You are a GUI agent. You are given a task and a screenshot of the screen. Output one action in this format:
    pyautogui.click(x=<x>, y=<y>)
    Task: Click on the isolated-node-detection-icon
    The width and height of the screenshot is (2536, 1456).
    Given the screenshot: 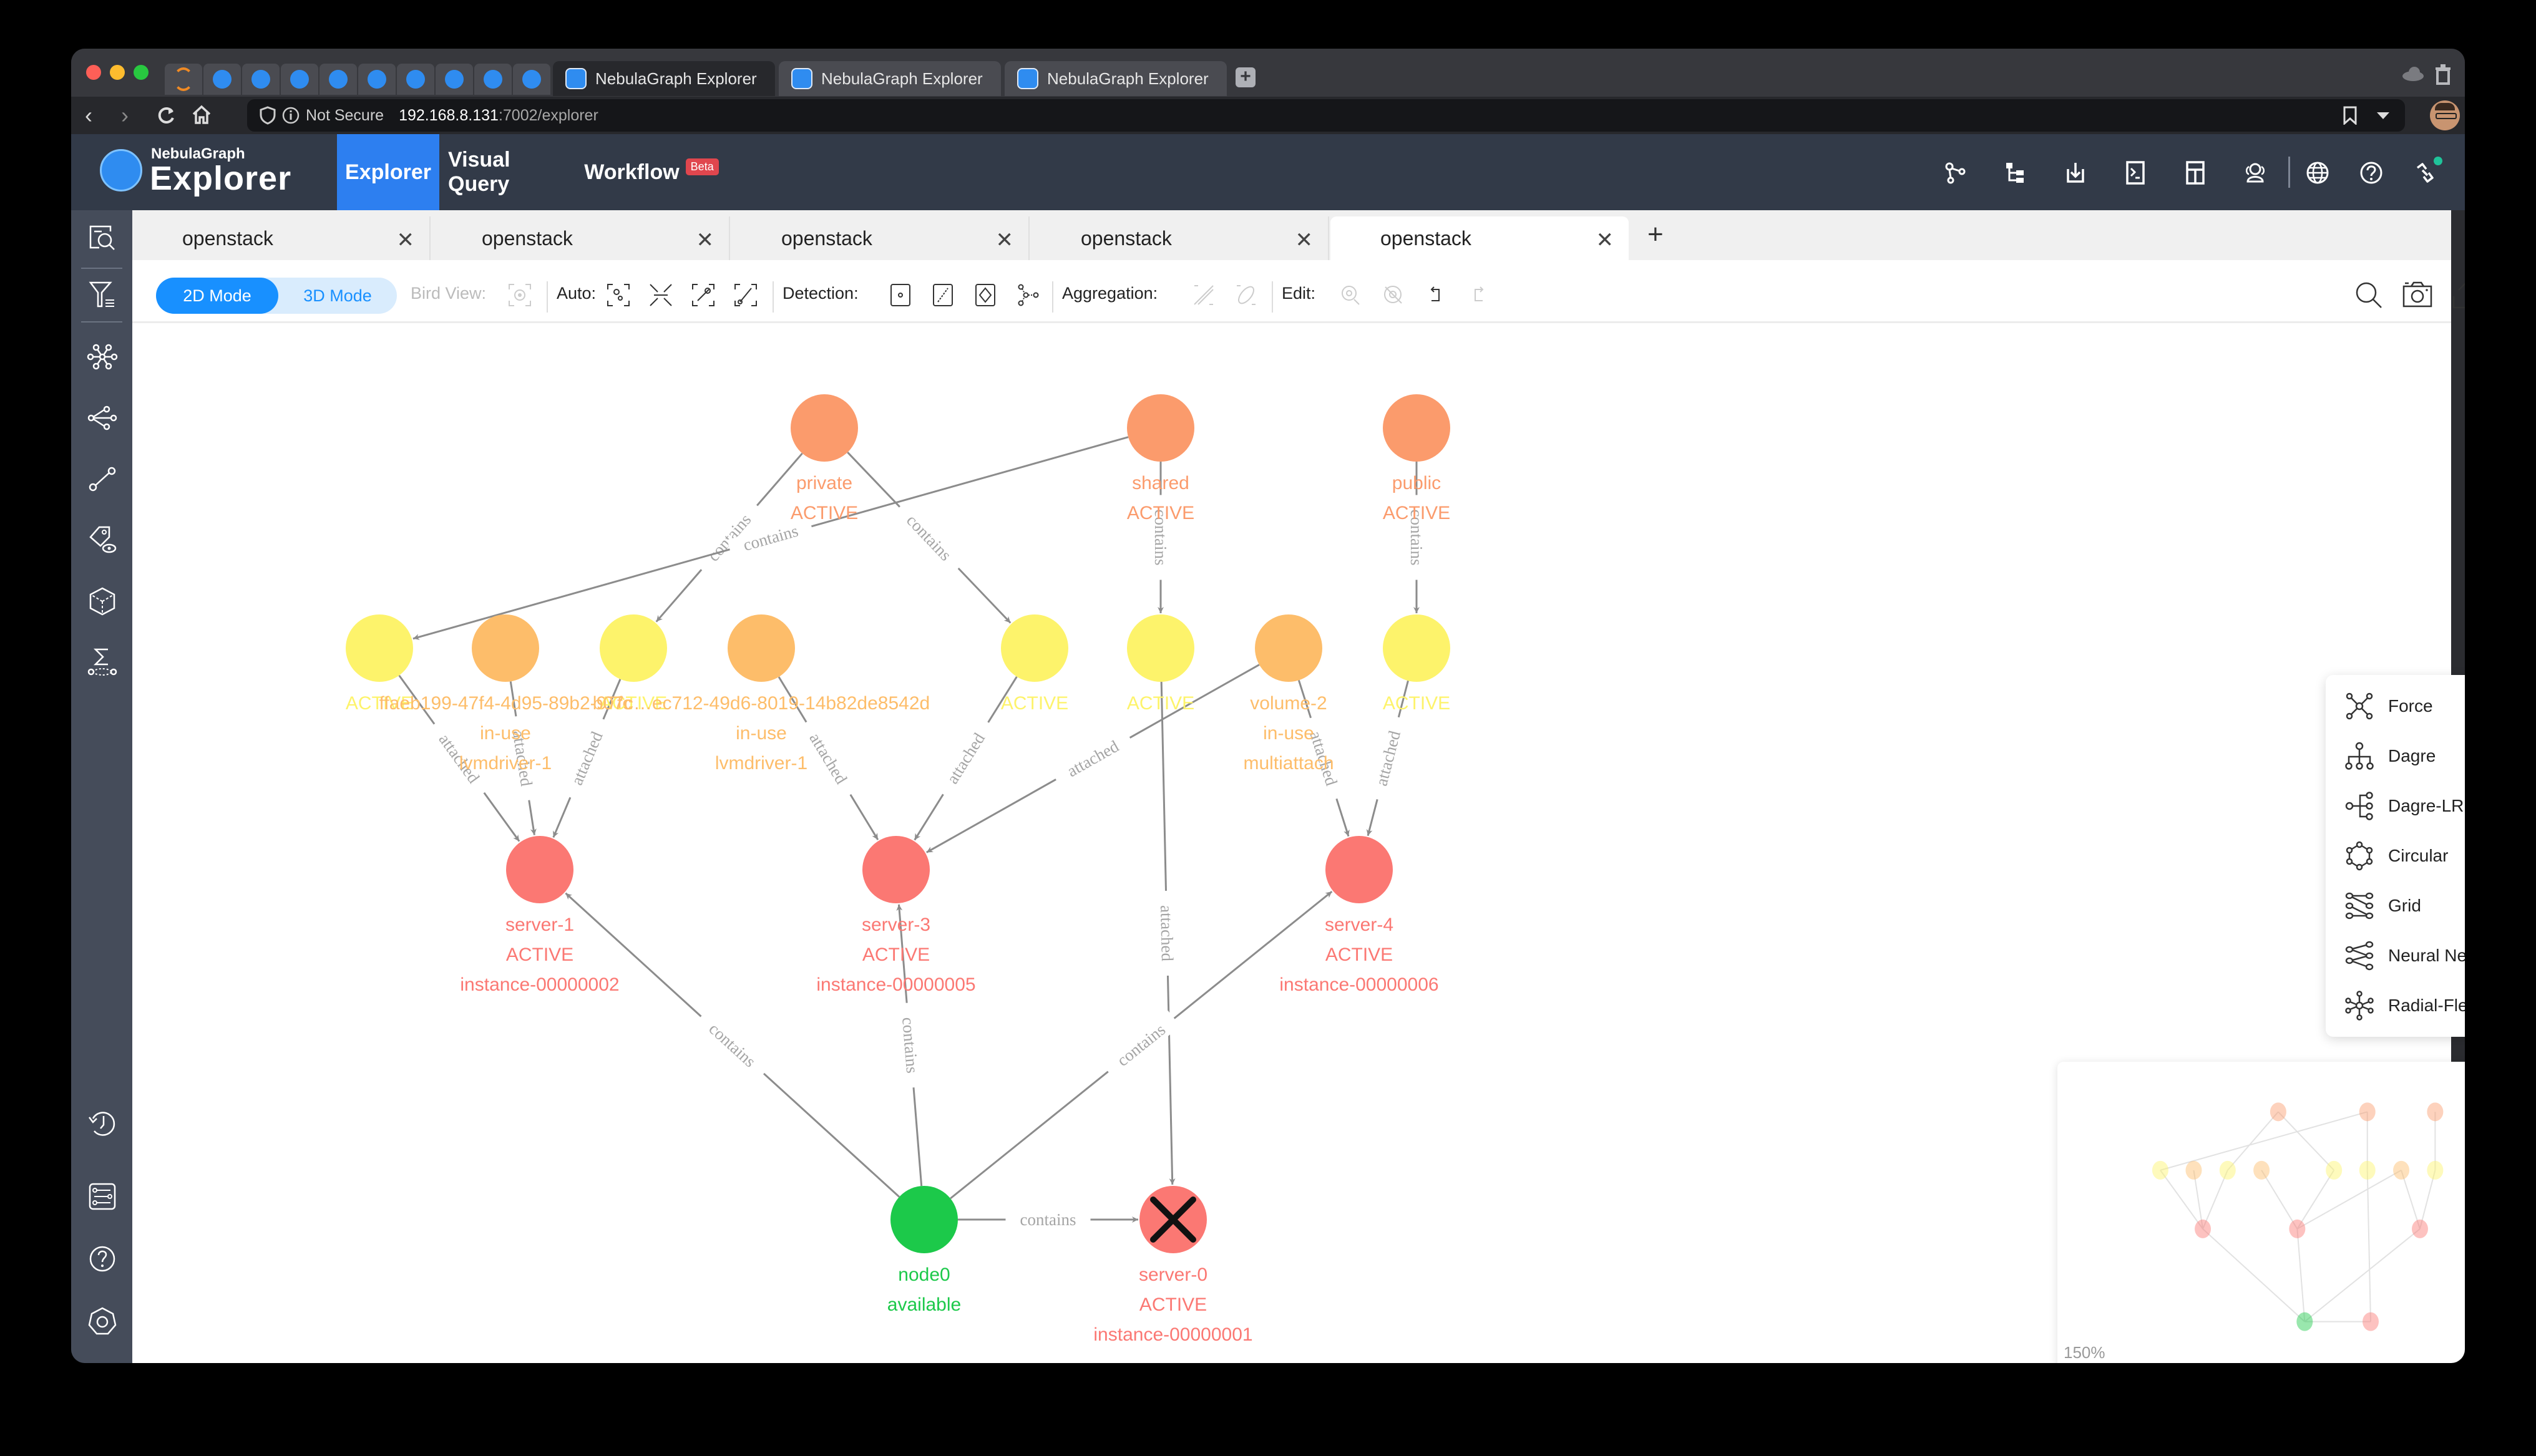 What is the action you would take?
    pyautogui.click(x=900, y=295)
    